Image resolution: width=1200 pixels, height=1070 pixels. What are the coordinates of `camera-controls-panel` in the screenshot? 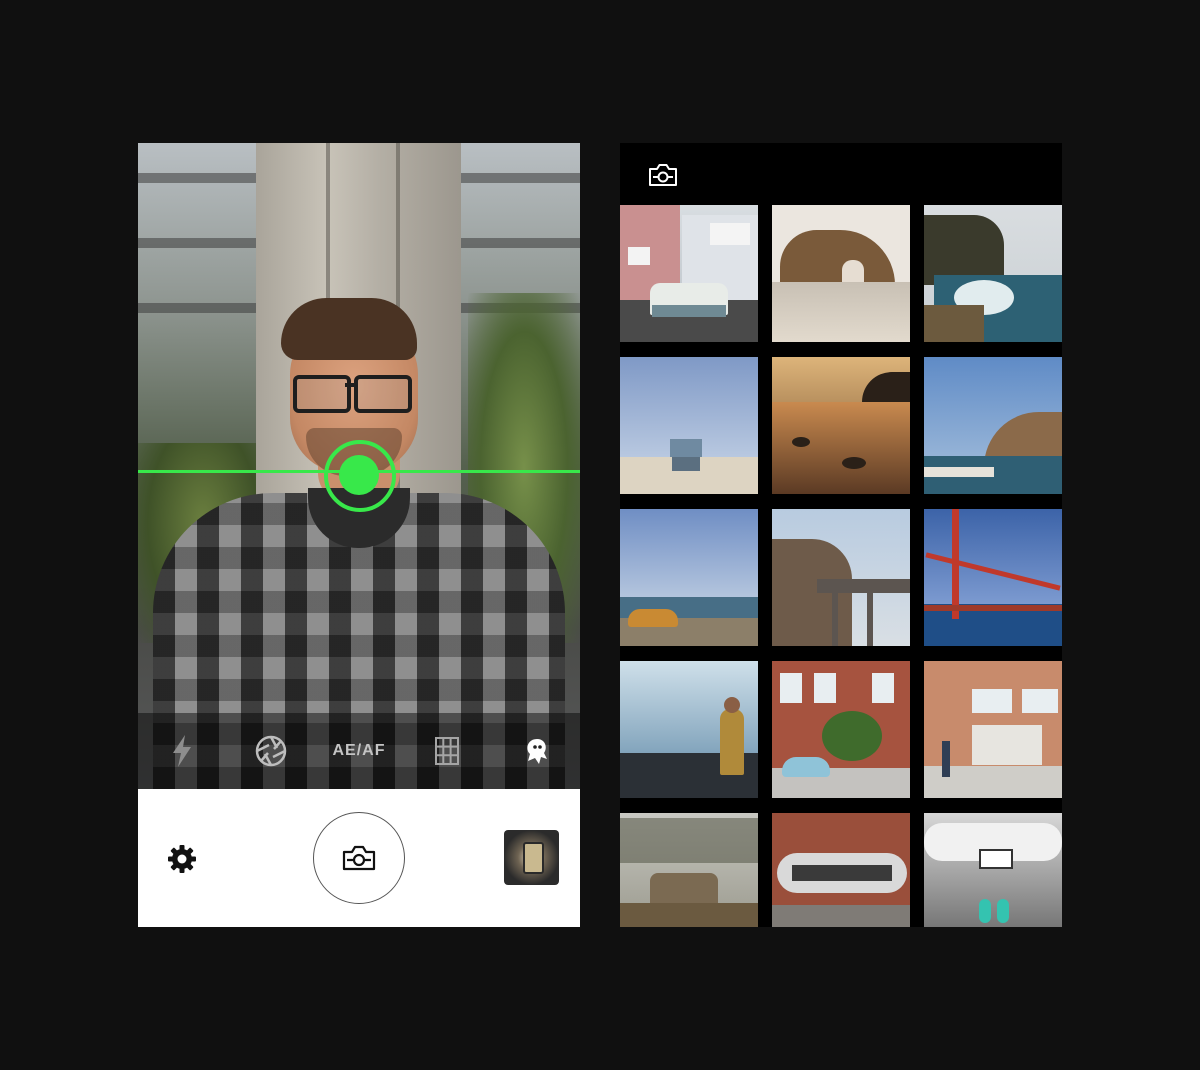 It's located at (359, 858).